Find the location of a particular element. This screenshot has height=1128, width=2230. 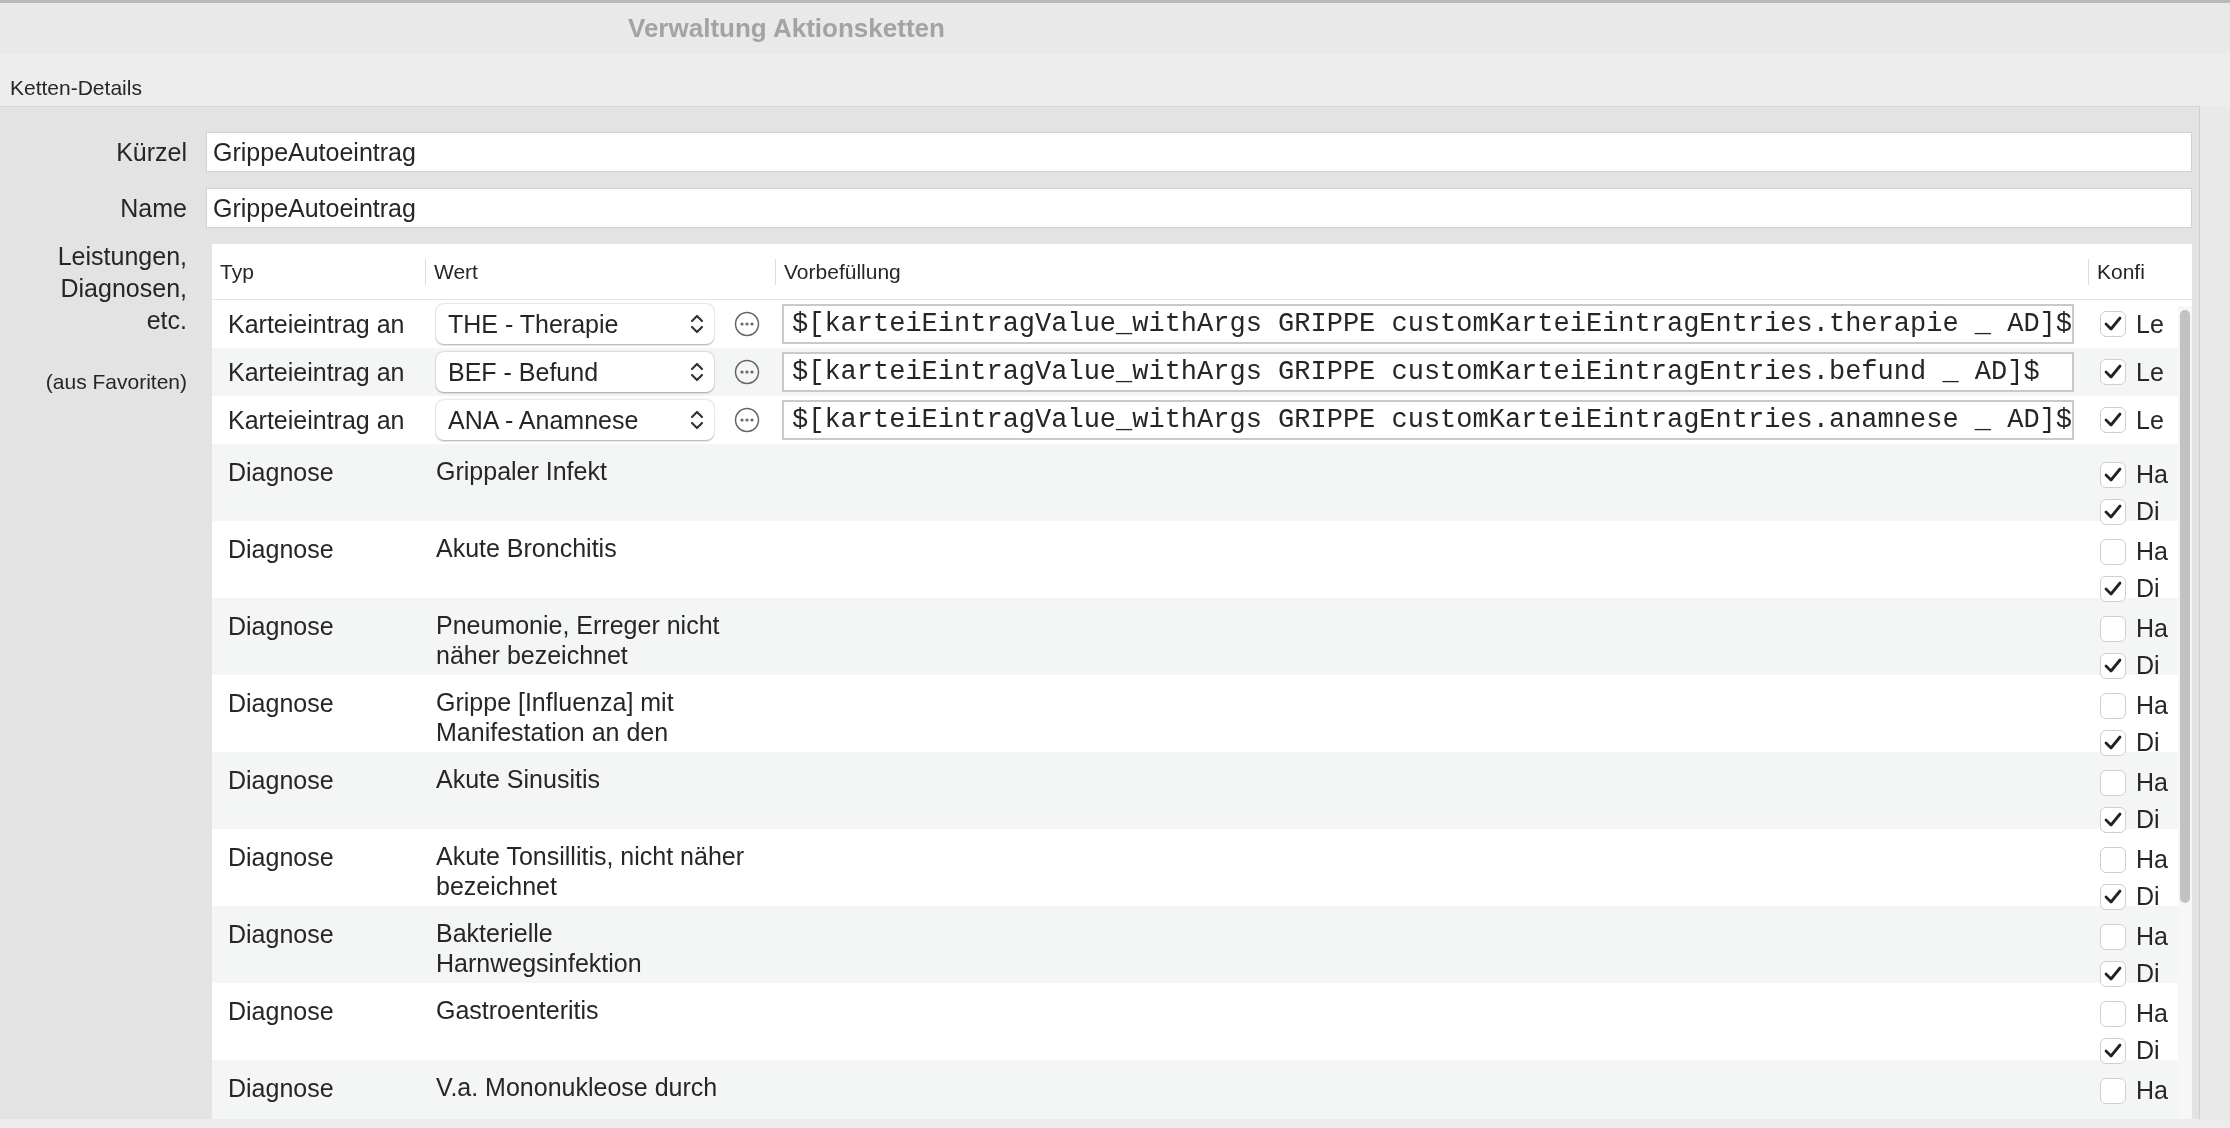

prefill-field: $[karteiEintragValue_withArgs GRIPPE customKarteiEintragEntries.befund _ AD]$ is located at coordinates (1428, 372).